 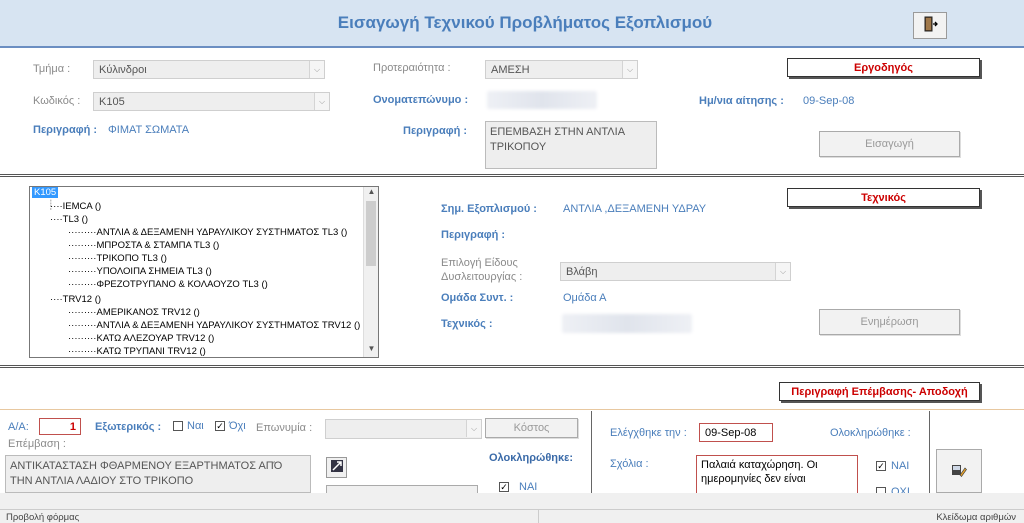 I want to click on external-label: Εξωτερικός :, so click(x=128, y=427).